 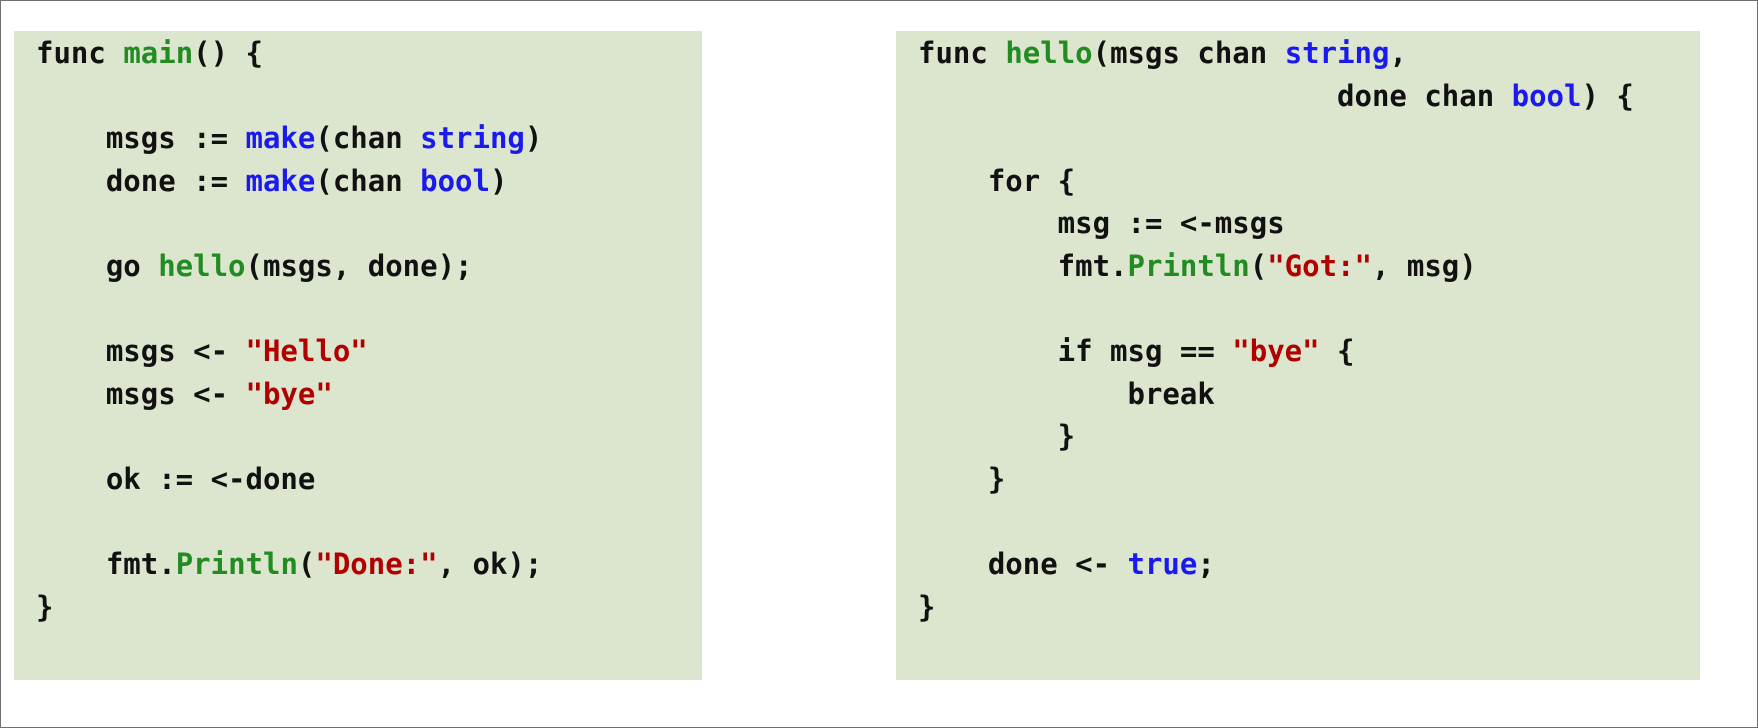 What do you see at coordinates (1398, 53) in the screenshot?
I see `code-text: ,` at bounding box center [1398, 53].